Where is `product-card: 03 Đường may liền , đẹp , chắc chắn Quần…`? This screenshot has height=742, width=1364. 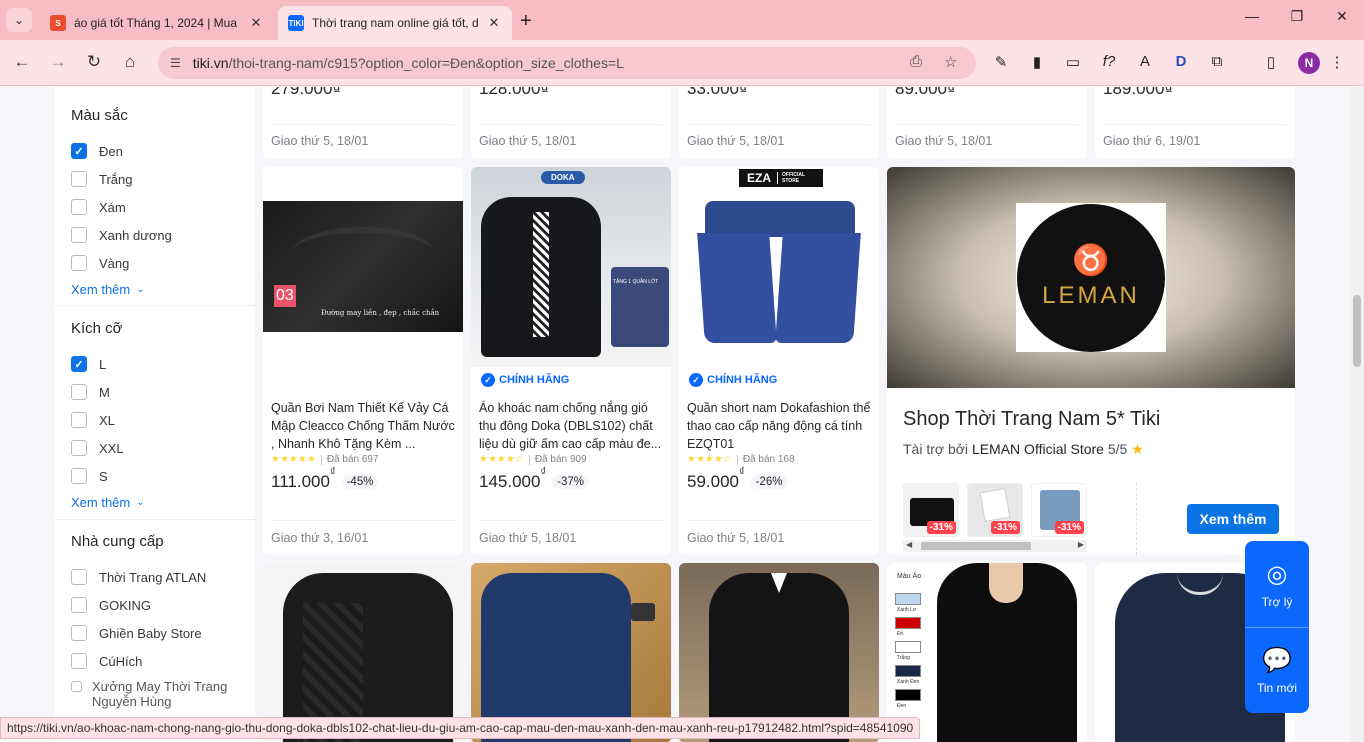
product-card: 03 Đường may liền , đẹp , chắc chắn Quần… is located at coordinates (363, 361).